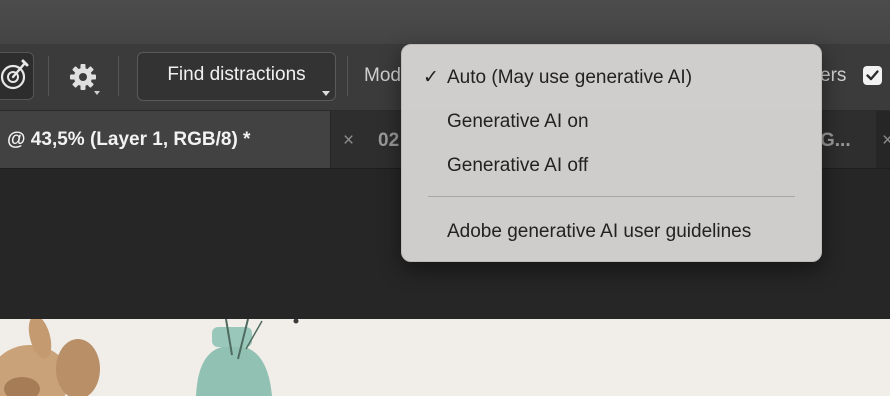  I want to click on sample-all-layers-checkbox, so click(872, 75).